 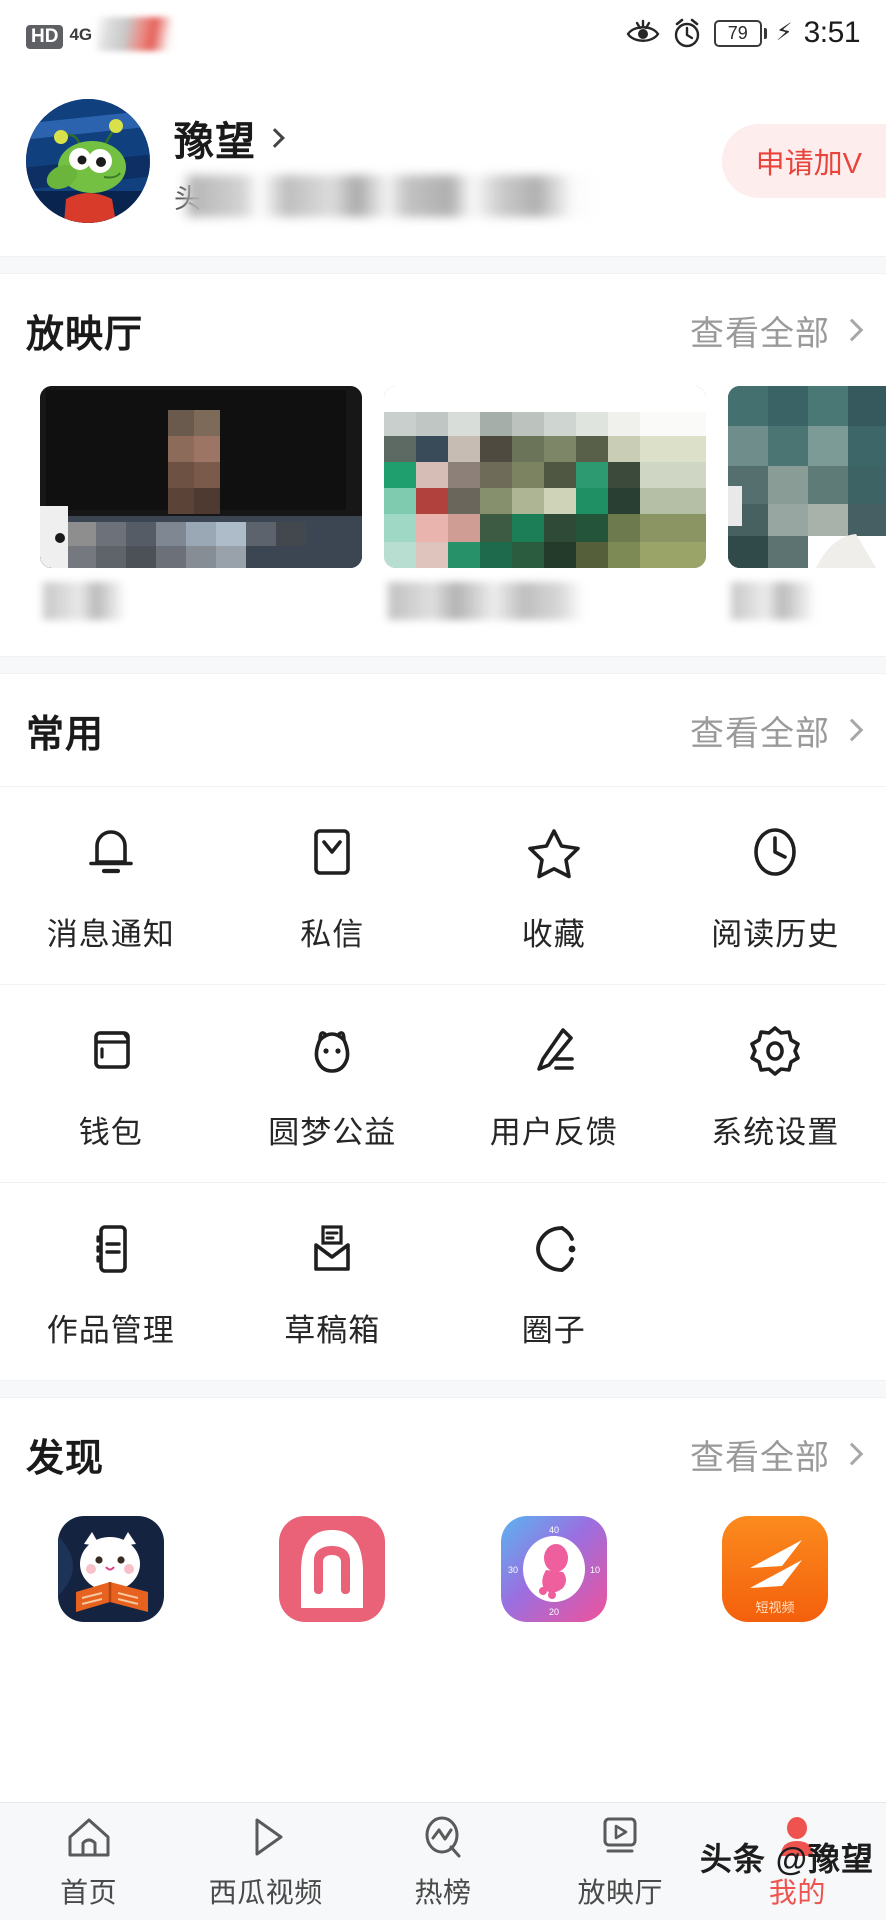 What do you see at coordinates (513, 1570) in the screenshot?
I see `svg-text: 30` at bounding box center [513, 1570].